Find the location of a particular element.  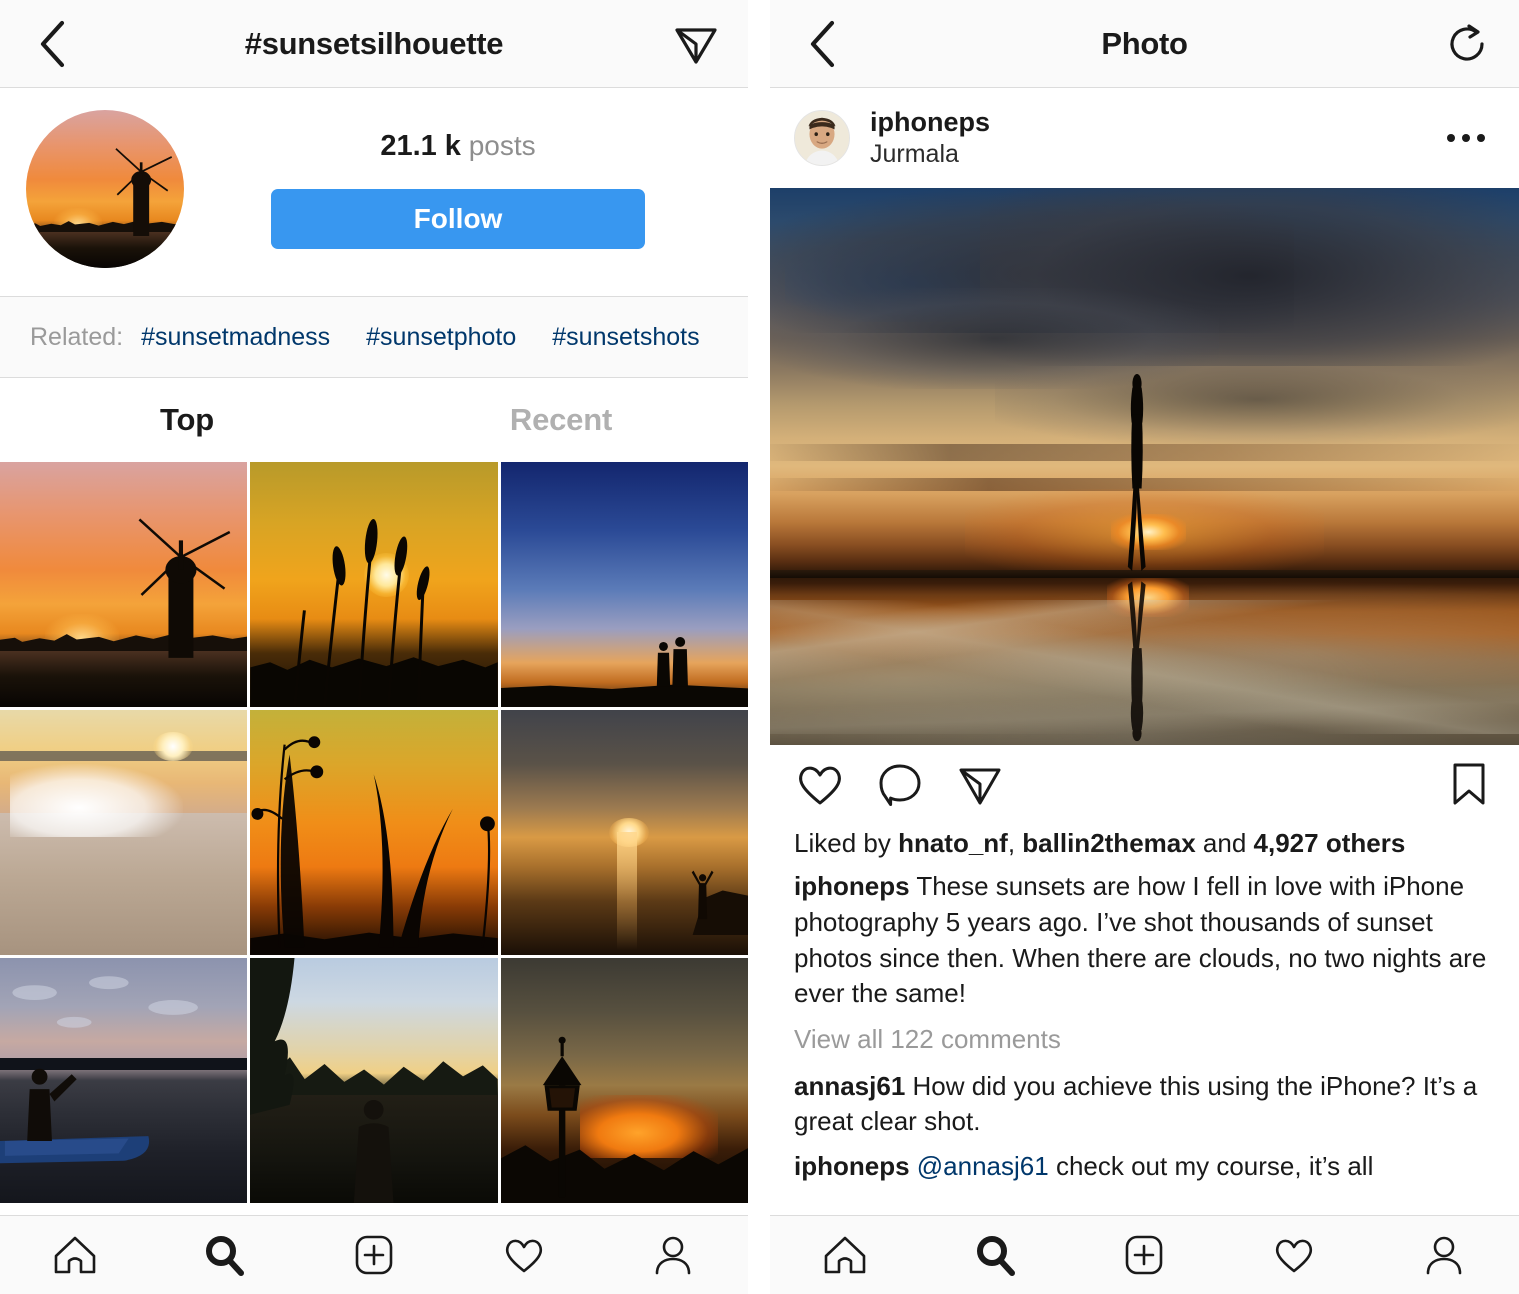

hashtag-header: 21.1 k posts Follow is located at coordinates (374, 192).